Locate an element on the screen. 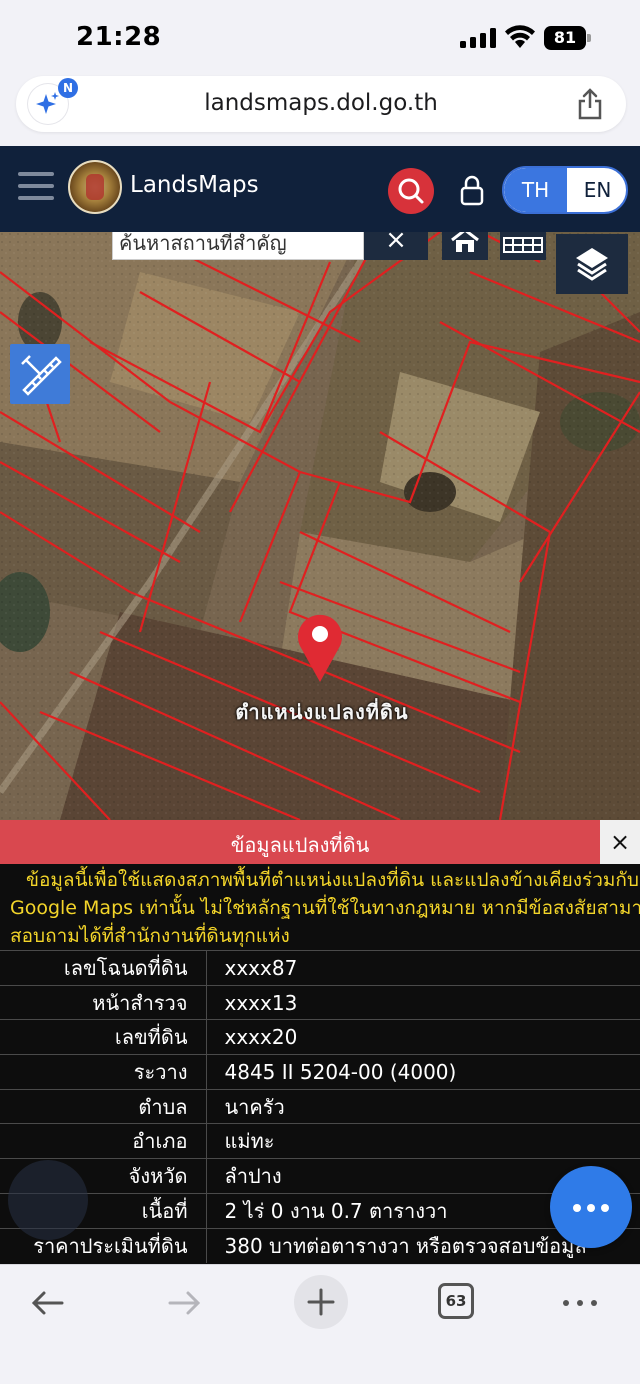 Image resolution: width=640 pixels, height=1384 pixels. measure-icon is located at coordinates (41, 375).